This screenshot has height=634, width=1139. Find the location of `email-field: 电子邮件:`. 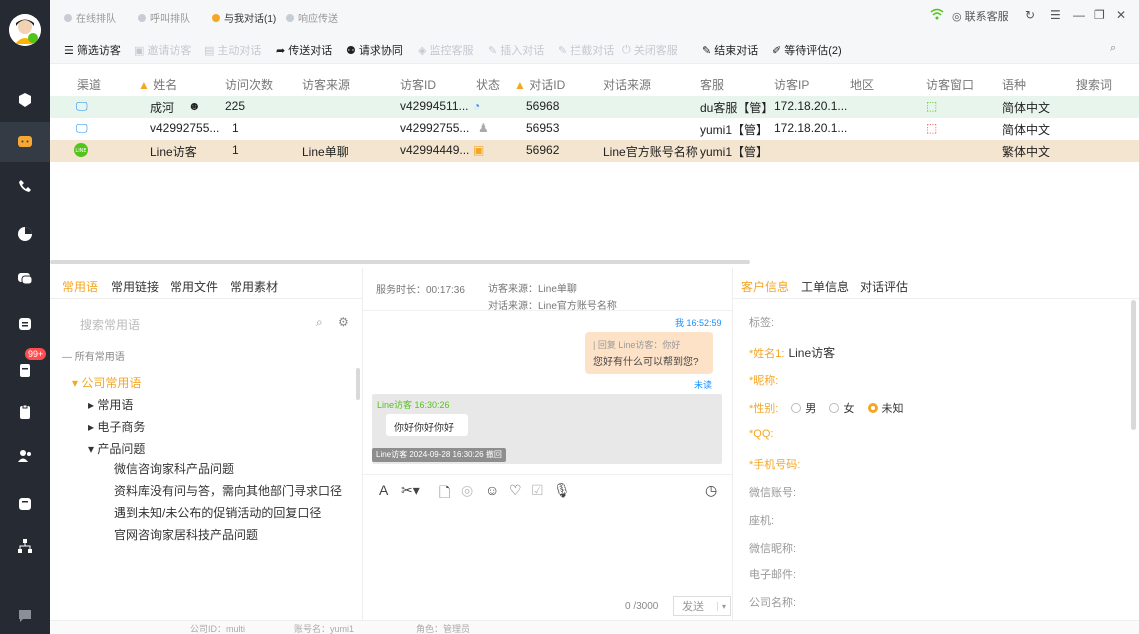

email-field: 电子邮件: is located at coordinates (772, 574).